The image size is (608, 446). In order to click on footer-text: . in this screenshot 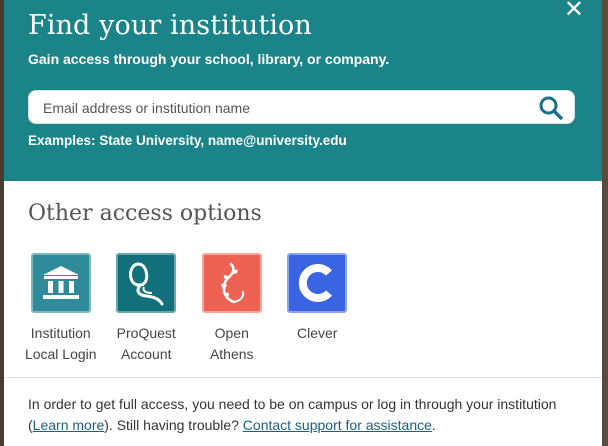, I will do `click(433, 425)`.